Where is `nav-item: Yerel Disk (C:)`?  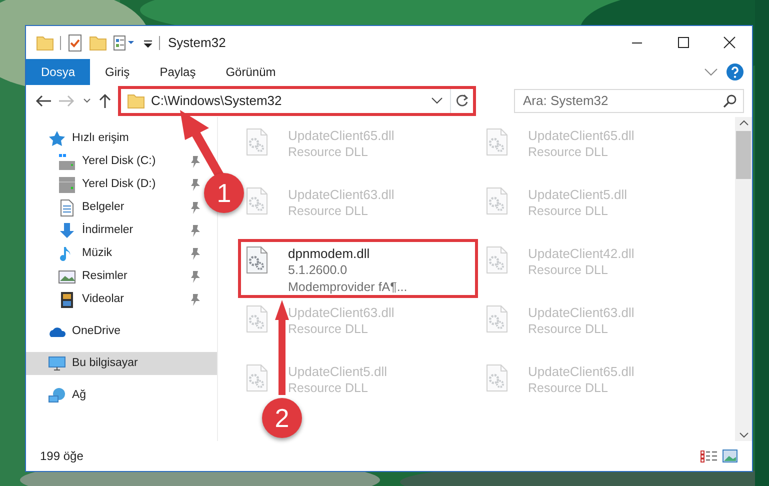
nav-item: Yerel Disk (C:) is located at coordinates (119, 161).